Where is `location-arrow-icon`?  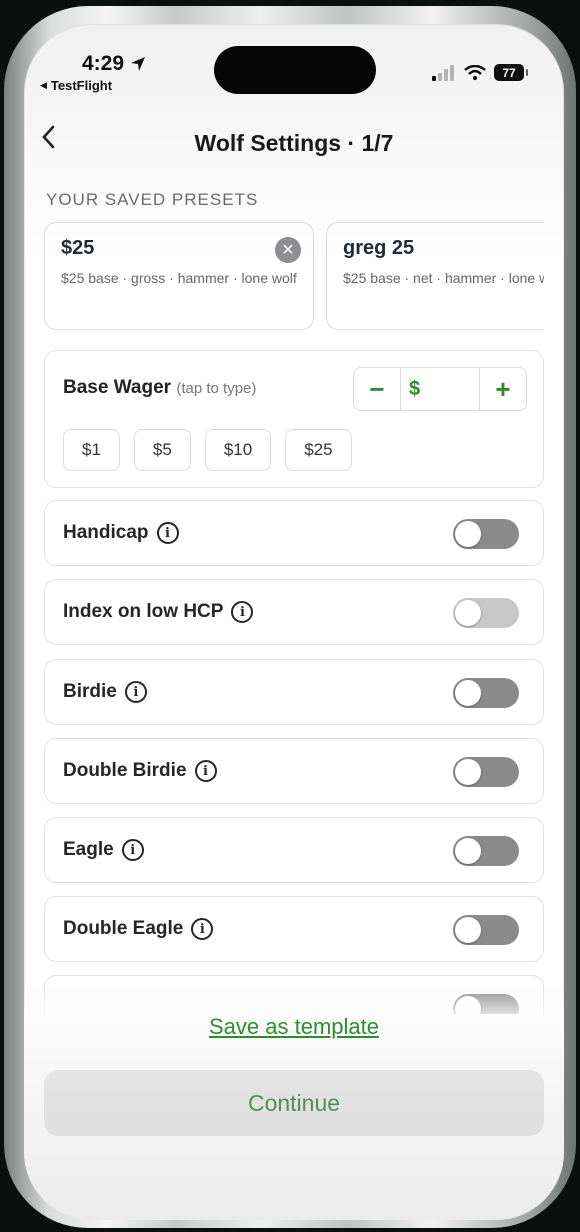
location-arrow-icon is located at coordinates (138, 64).